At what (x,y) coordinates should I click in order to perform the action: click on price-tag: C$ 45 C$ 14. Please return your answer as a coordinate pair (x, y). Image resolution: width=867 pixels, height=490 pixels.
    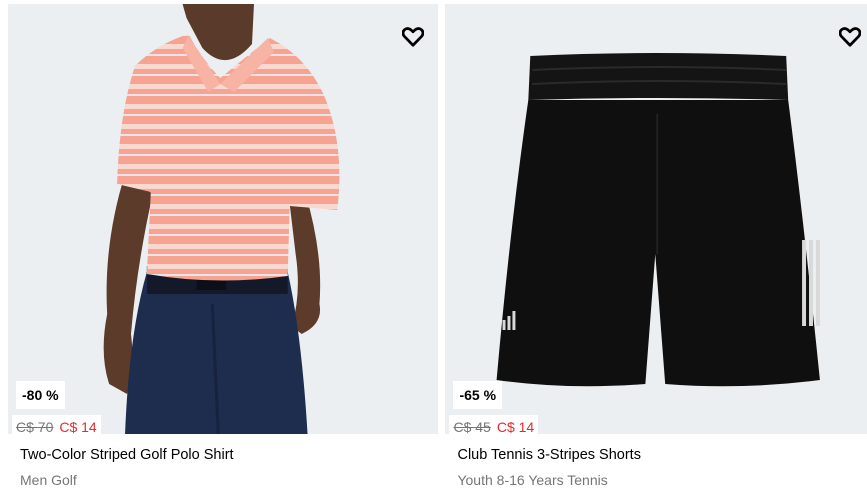
    Looking at the image, I should click on (494, 425).